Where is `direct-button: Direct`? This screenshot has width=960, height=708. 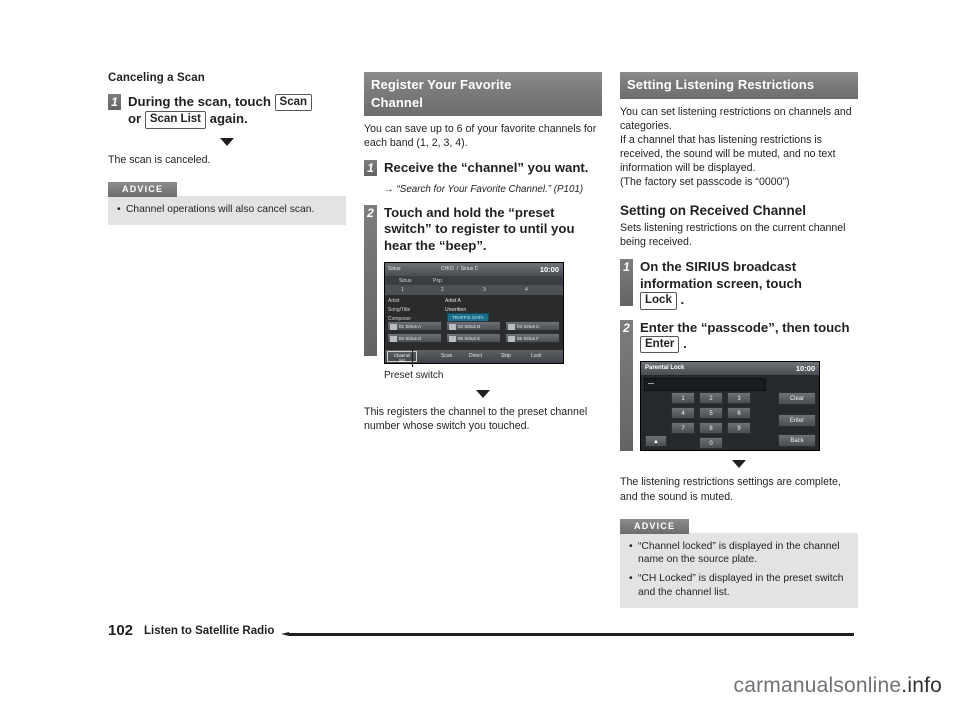 direct-button: Direct is located at coordinates (475, 356).